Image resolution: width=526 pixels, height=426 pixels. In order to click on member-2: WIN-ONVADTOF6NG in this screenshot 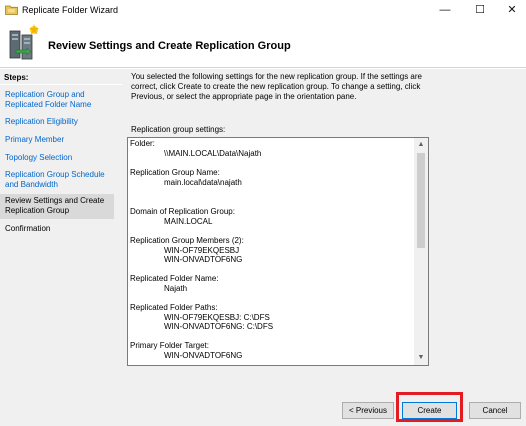, I will do `click(203, 259)`.